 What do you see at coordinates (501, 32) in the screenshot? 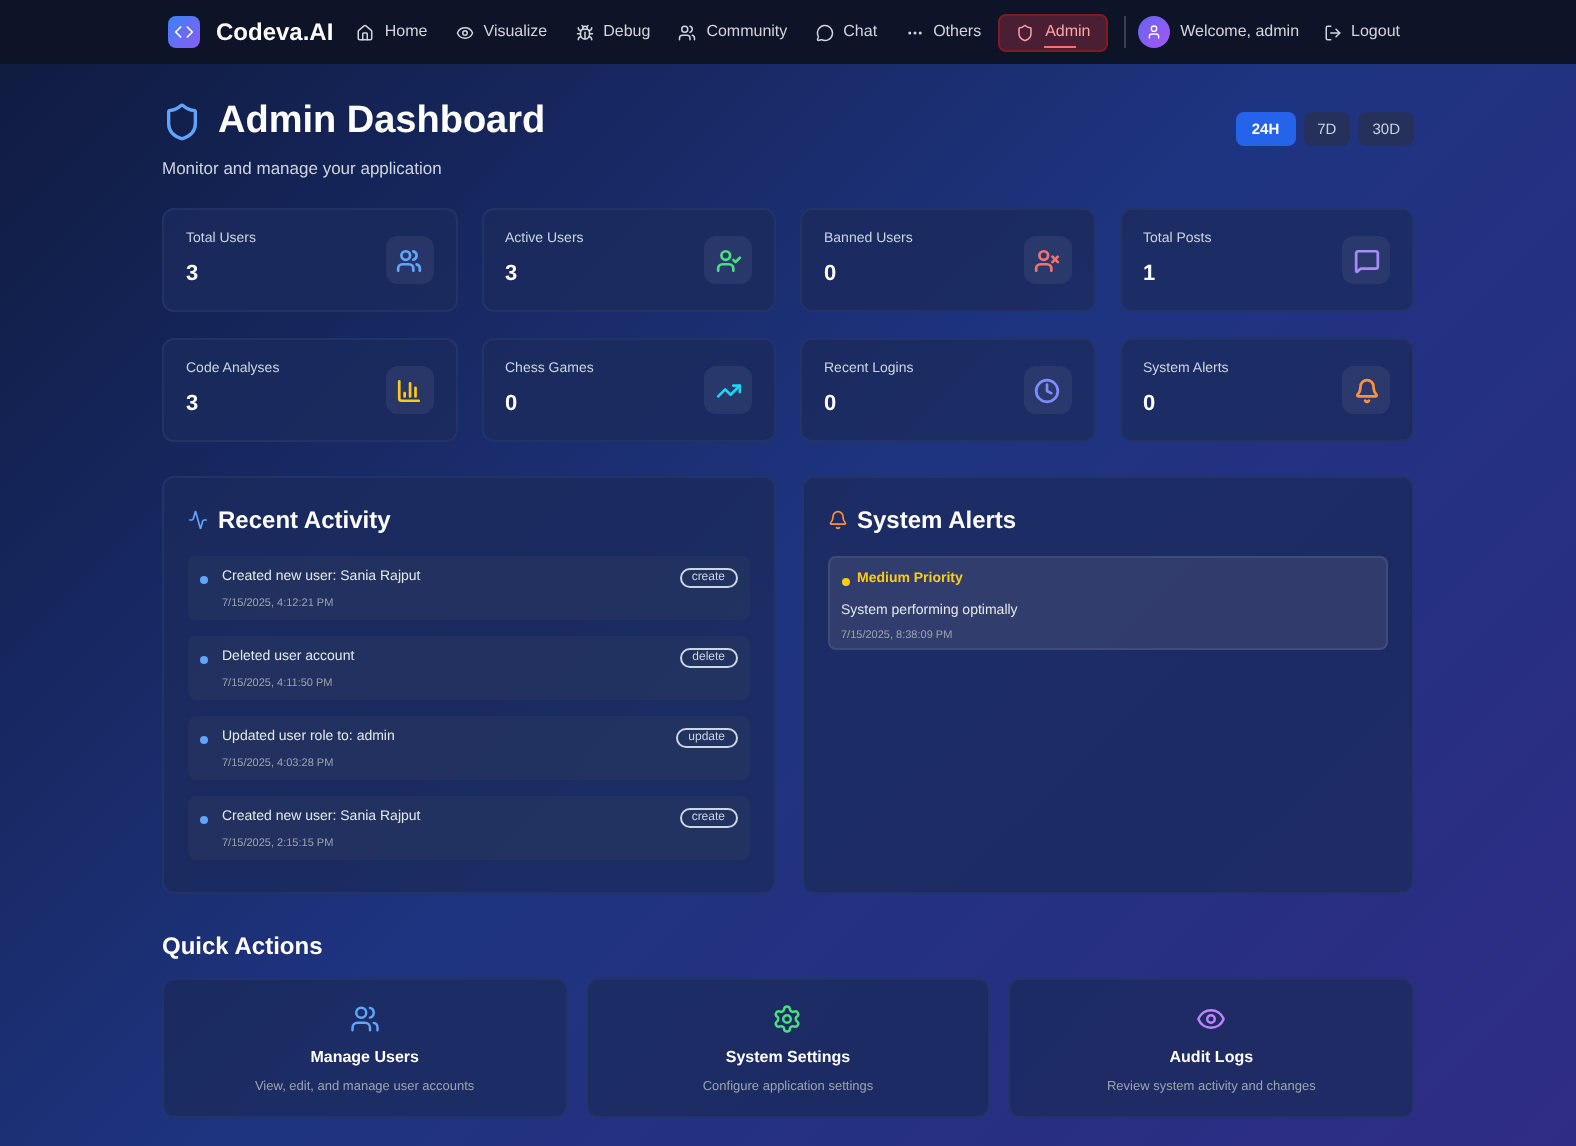
I see `nav-link: Visualize` at bounding box center [501, 32].